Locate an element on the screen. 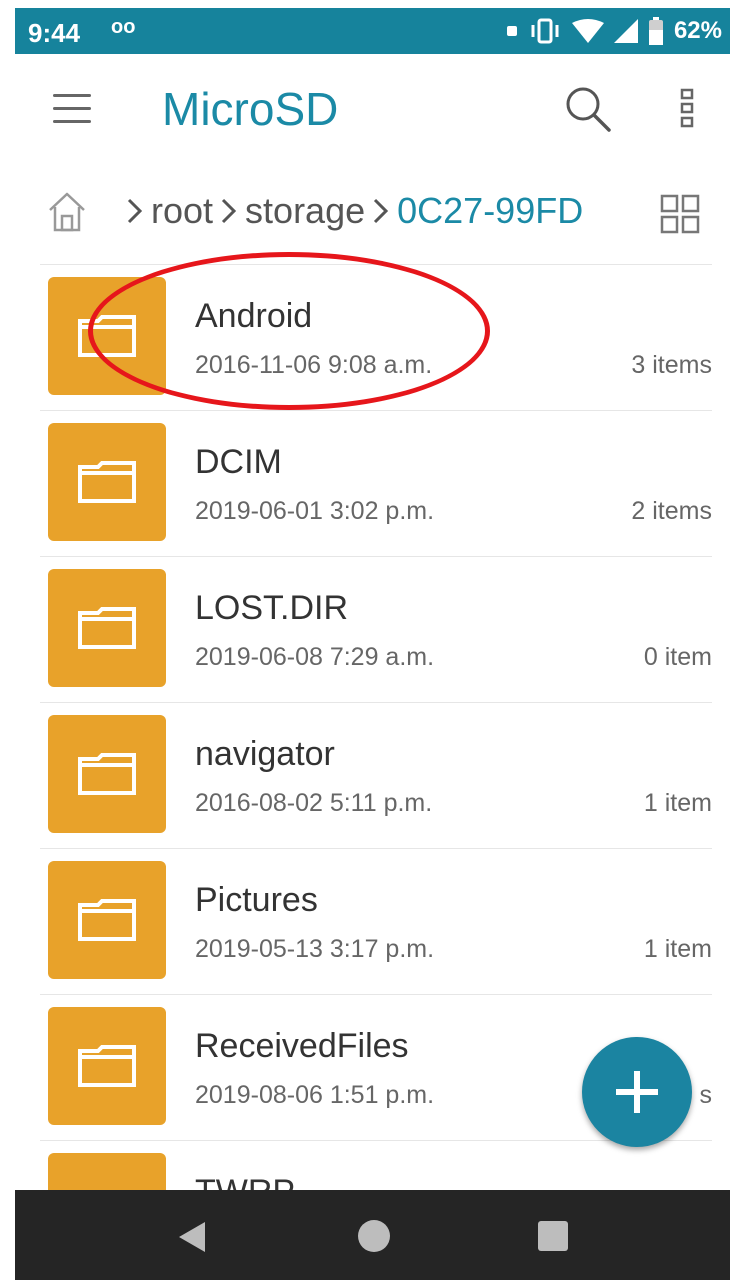 This screenshot has height=1280, width=730. folder-name: TWRP is located at coordinates (245, 1181).